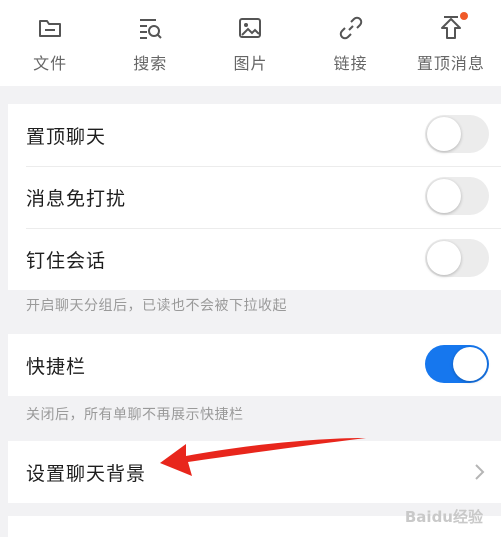 The image size is (501, 537). I want to click on setting-mute: 消息免打扰, so click(254, 197).